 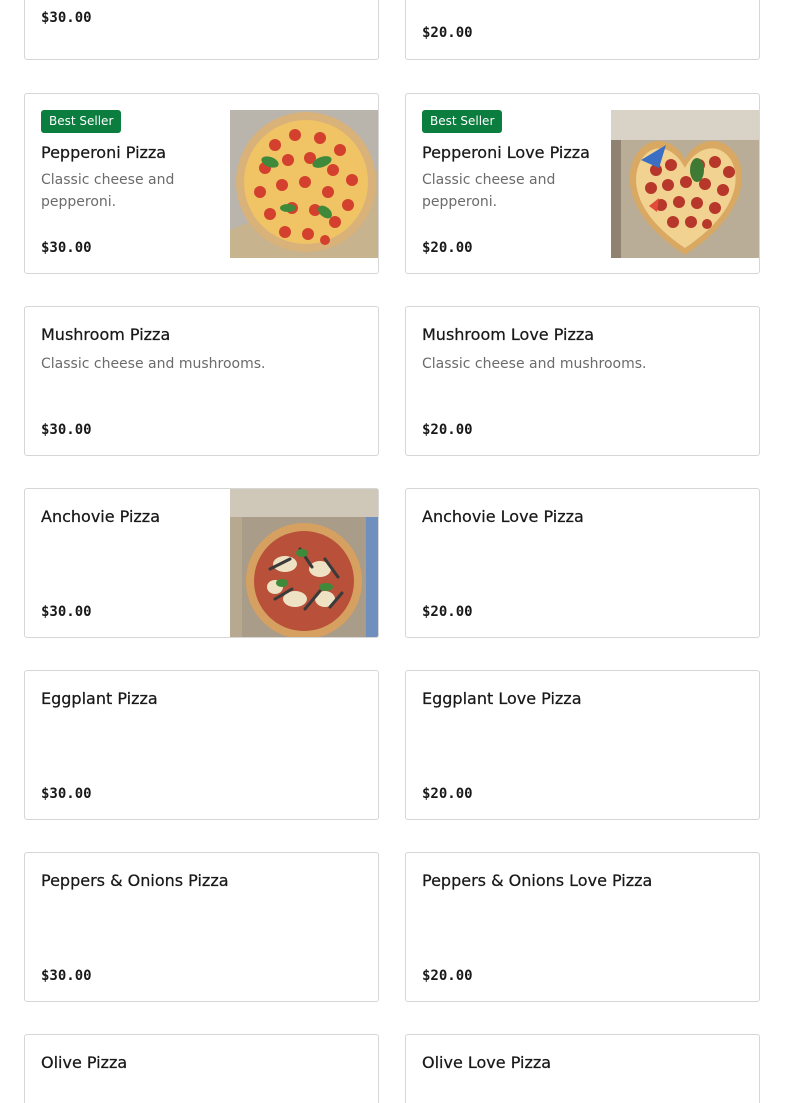 I want to click on item-name: Anchovie Pizza, so click(x=100, y=516).